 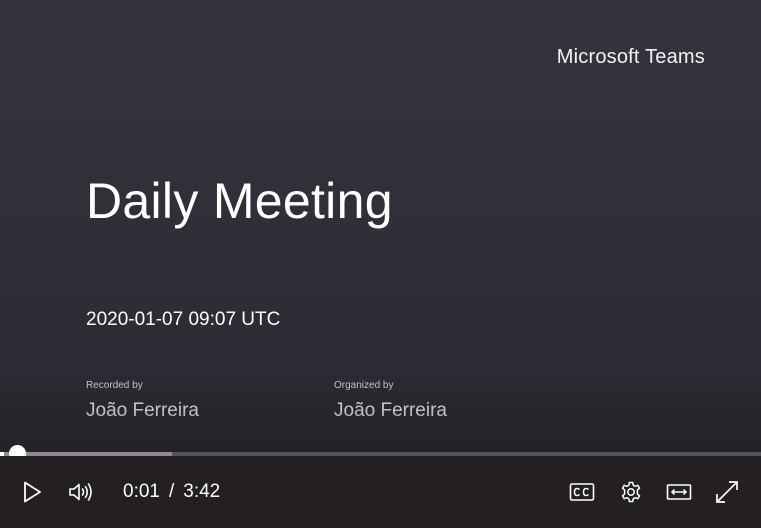 I want to click on fullscreen-button, so click(x=727, y=492).